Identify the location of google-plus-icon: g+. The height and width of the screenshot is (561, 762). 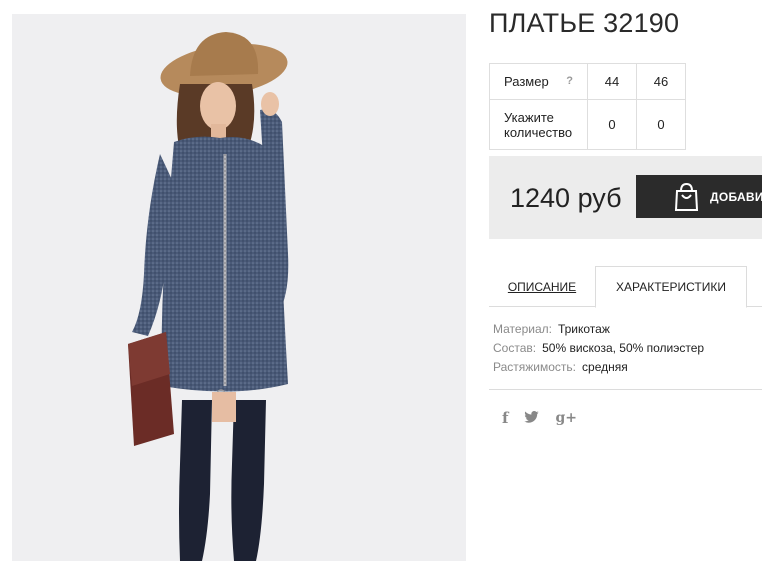
(566, 418).